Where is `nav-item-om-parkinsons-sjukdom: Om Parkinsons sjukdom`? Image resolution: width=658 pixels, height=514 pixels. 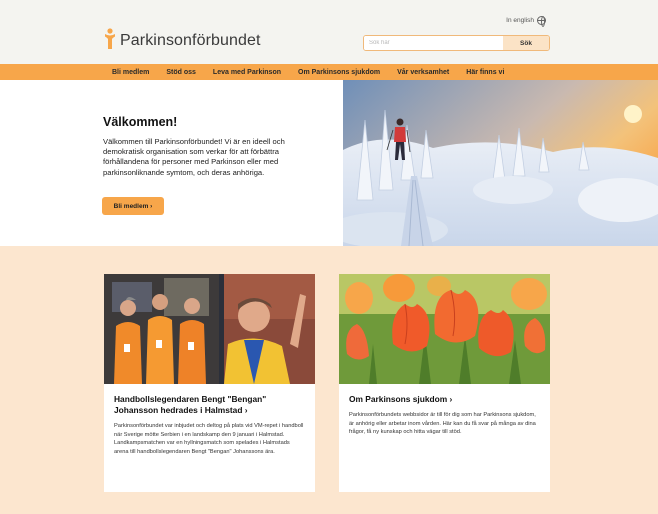 nav-item-om-parkinsons-sjukdom: Om Parkinsons sjukdom is located at coordinates (339, 72).